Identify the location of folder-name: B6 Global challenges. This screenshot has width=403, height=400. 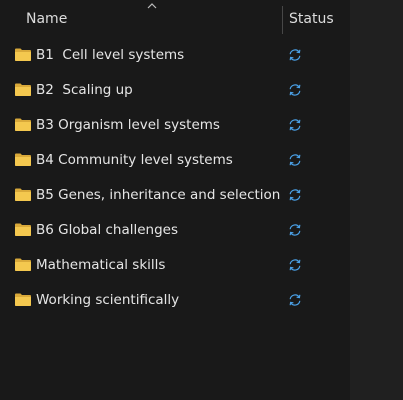
(107, 230).